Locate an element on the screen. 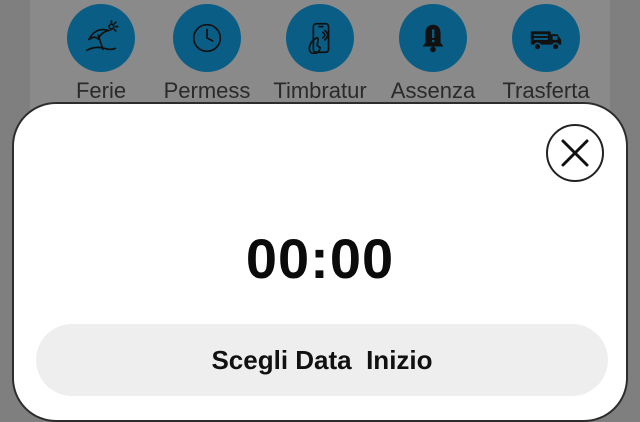 This screenshot has width=640, height=422. phone-tap-icon is located at coordinates (319, 38).